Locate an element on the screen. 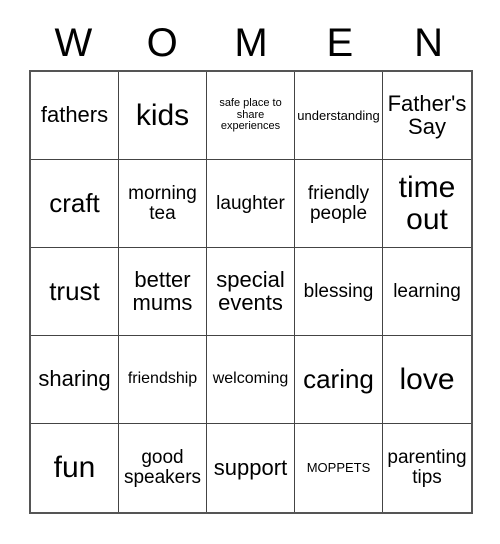 The width and height of the screenshot is (500, 544). bingo-header-letter-1: W is located at coordinates (73, 43).